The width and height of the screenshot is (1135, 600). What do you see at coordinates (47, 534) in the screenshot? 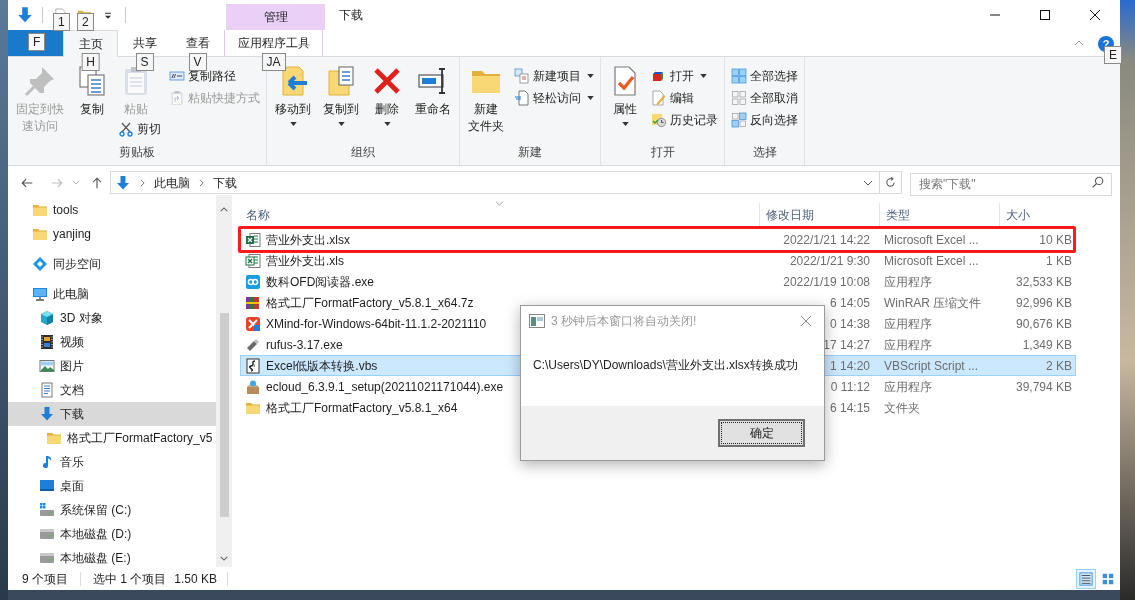
I see `hard-drive-icon` at bounding box center [47, 534].